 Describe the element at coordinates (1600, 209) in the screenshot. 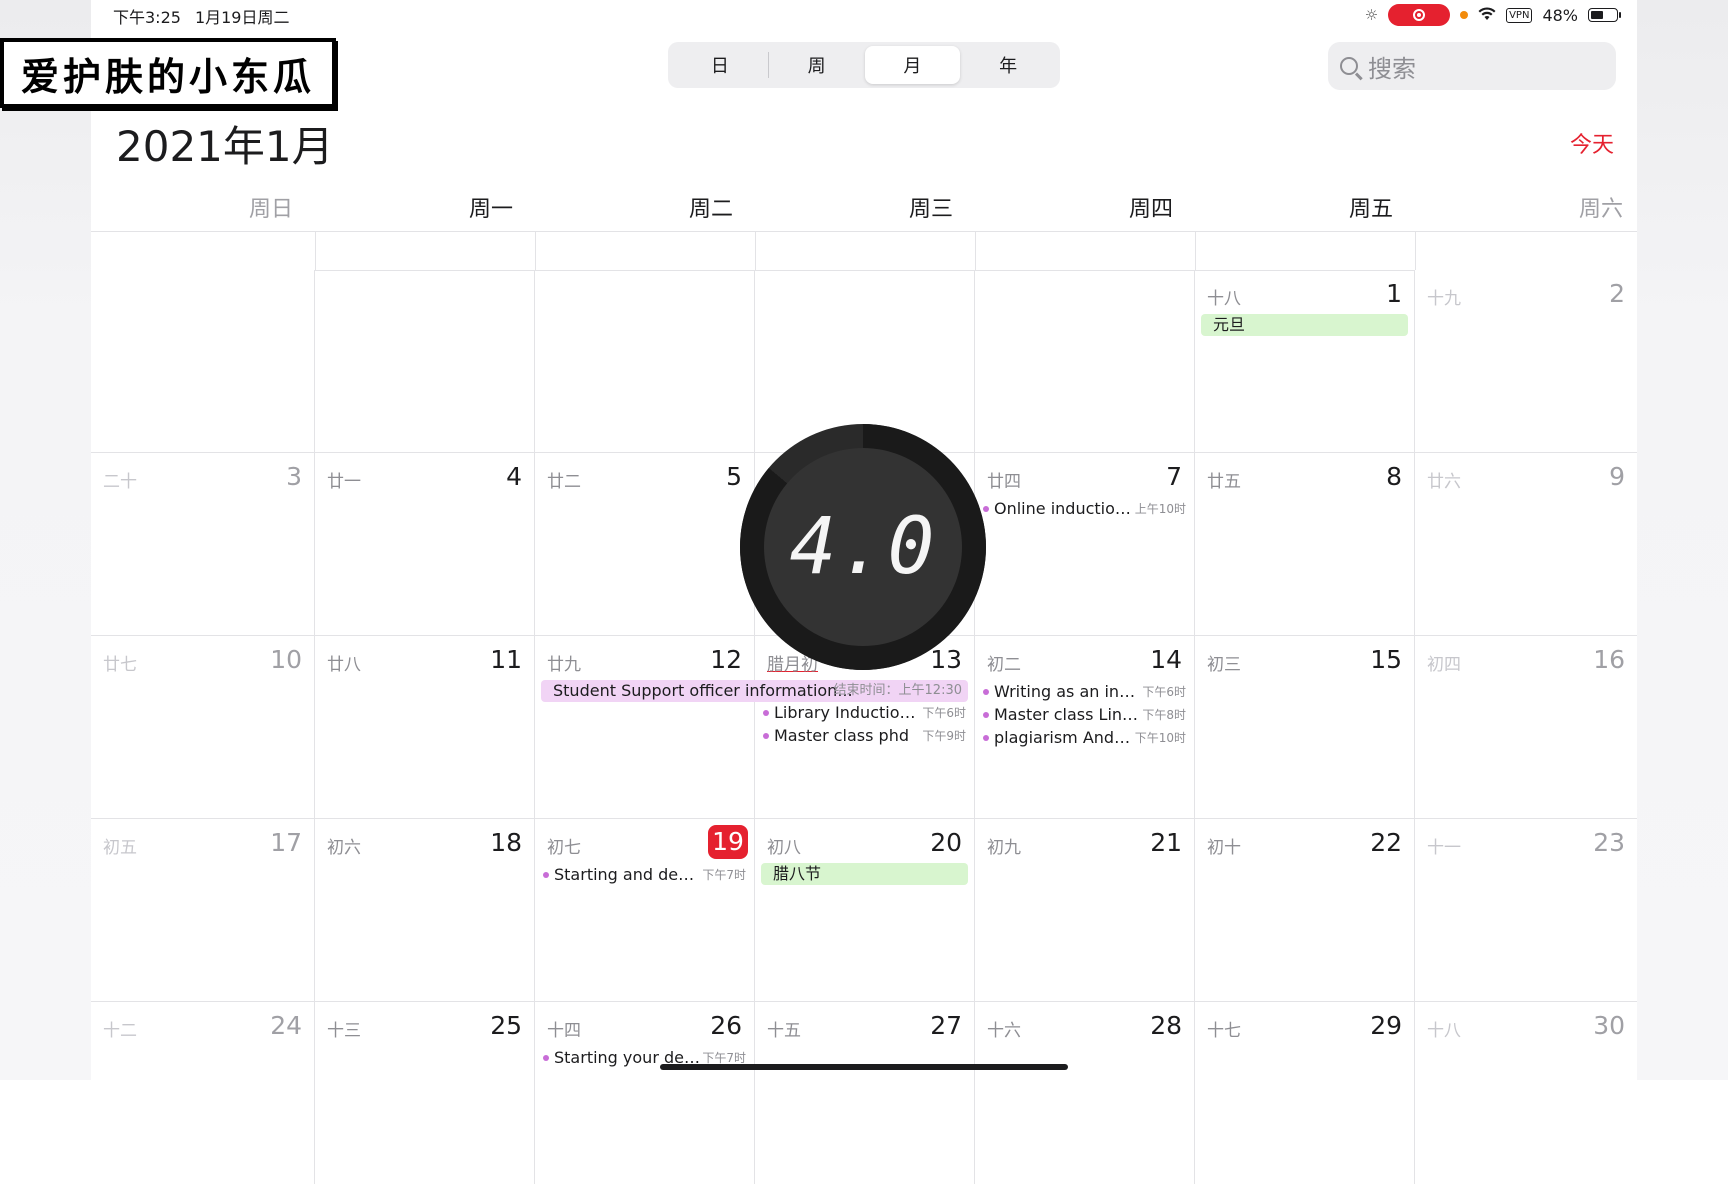

I see `weekday-sat: 周六` at that location.